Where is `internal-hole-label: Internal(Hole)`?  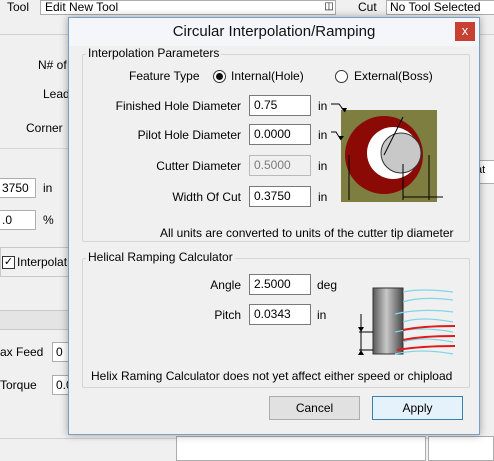
internal-hole-label: Internal(Hole) is located at coordinates (267, 76).